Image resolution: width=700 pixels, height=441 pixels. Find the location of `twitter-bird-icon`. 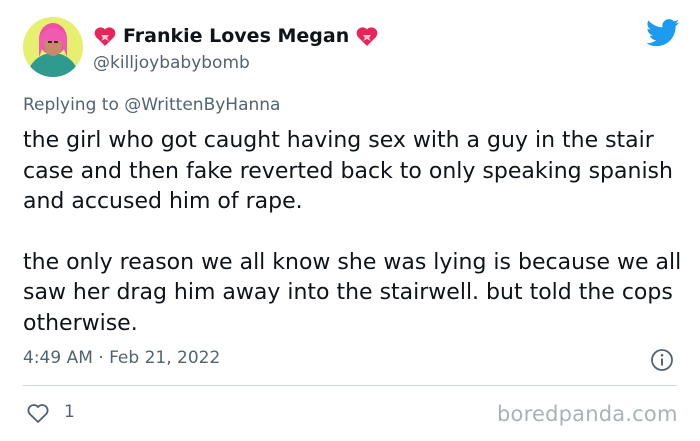

twitter-bird-icon is located at coordinates (663, 33).